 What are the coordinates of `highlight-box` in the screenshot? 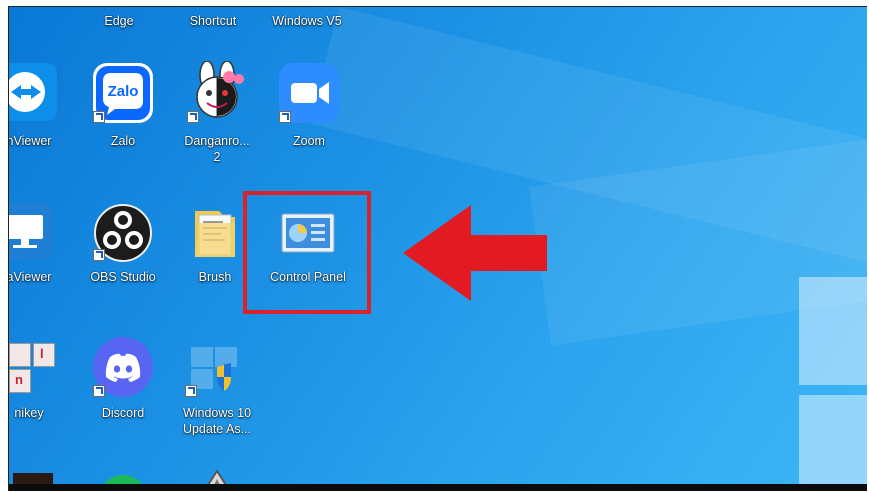 It's located at (307, 252).